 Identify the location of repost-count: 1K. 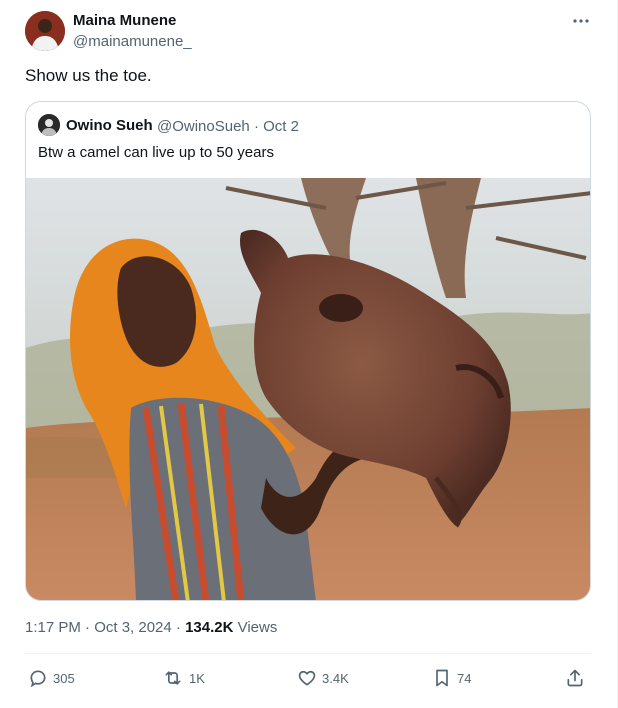
(197, 678).